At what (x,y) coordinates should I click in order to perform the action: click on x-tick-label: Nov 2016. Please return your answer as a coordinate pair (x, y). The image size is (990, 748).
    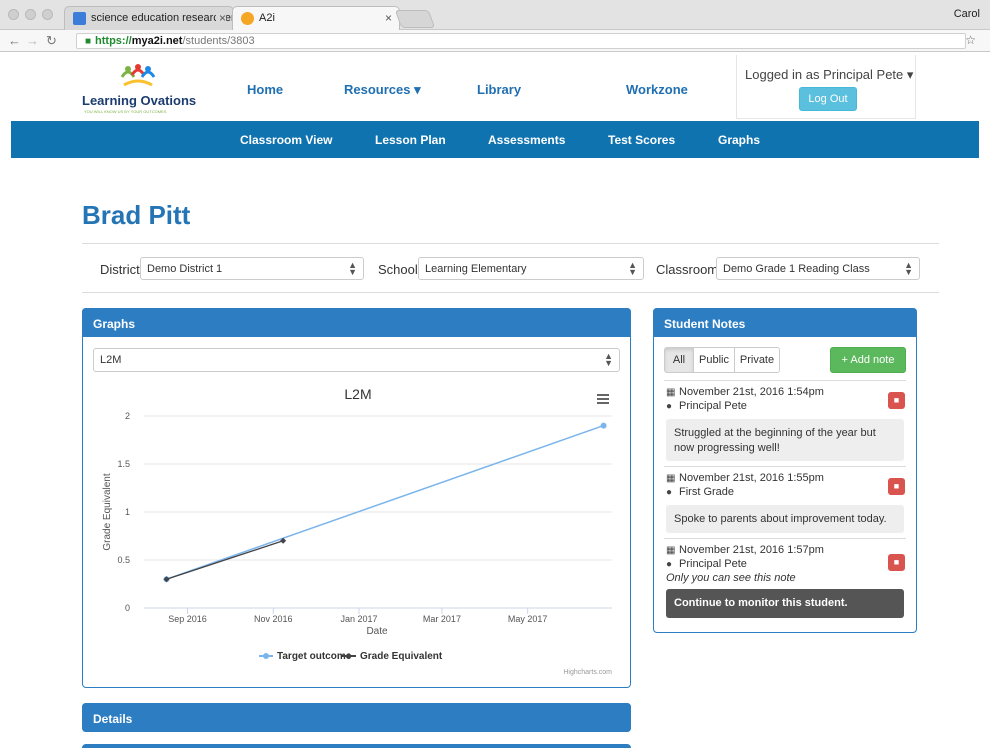
    Looking at the image, I should click on (273, 619).